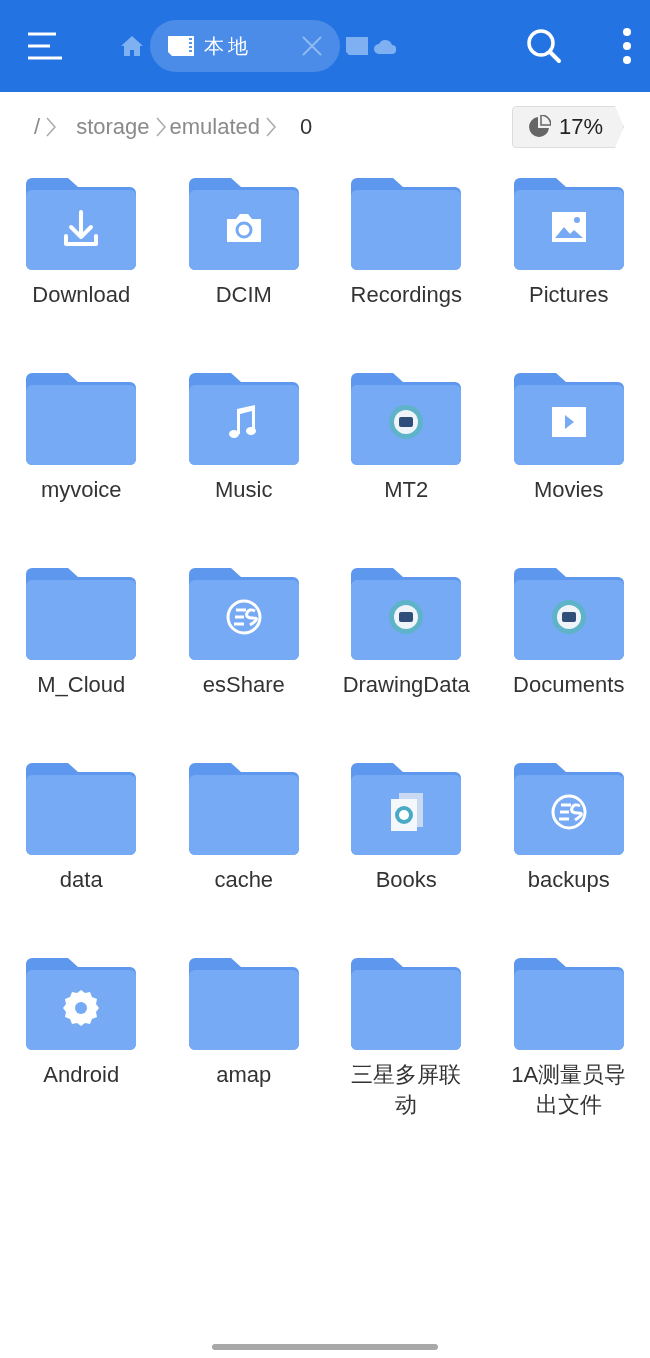 This screenshot has height=1358, width=650. What do you see at coordinates (385, 46) in the screenshot?
I see `cloud-tab` at bounding box center [385, 46].